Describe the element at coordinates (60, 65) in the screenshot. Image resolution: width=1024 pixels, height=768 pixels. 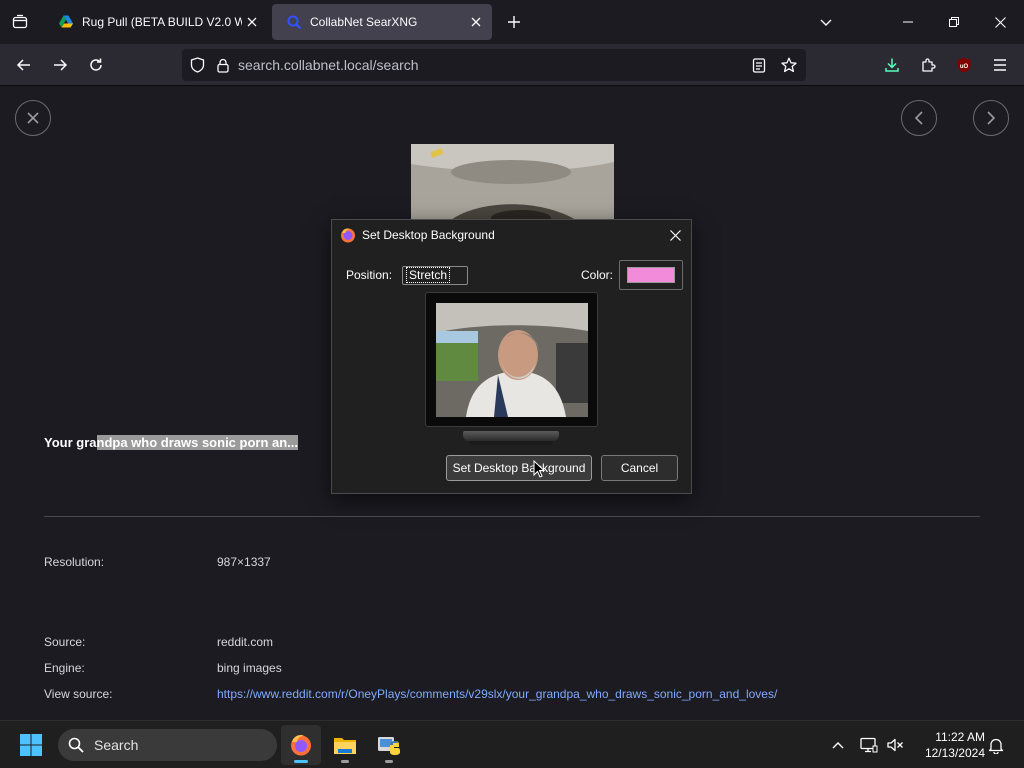
I see `forward-arrow-icon` at that location.